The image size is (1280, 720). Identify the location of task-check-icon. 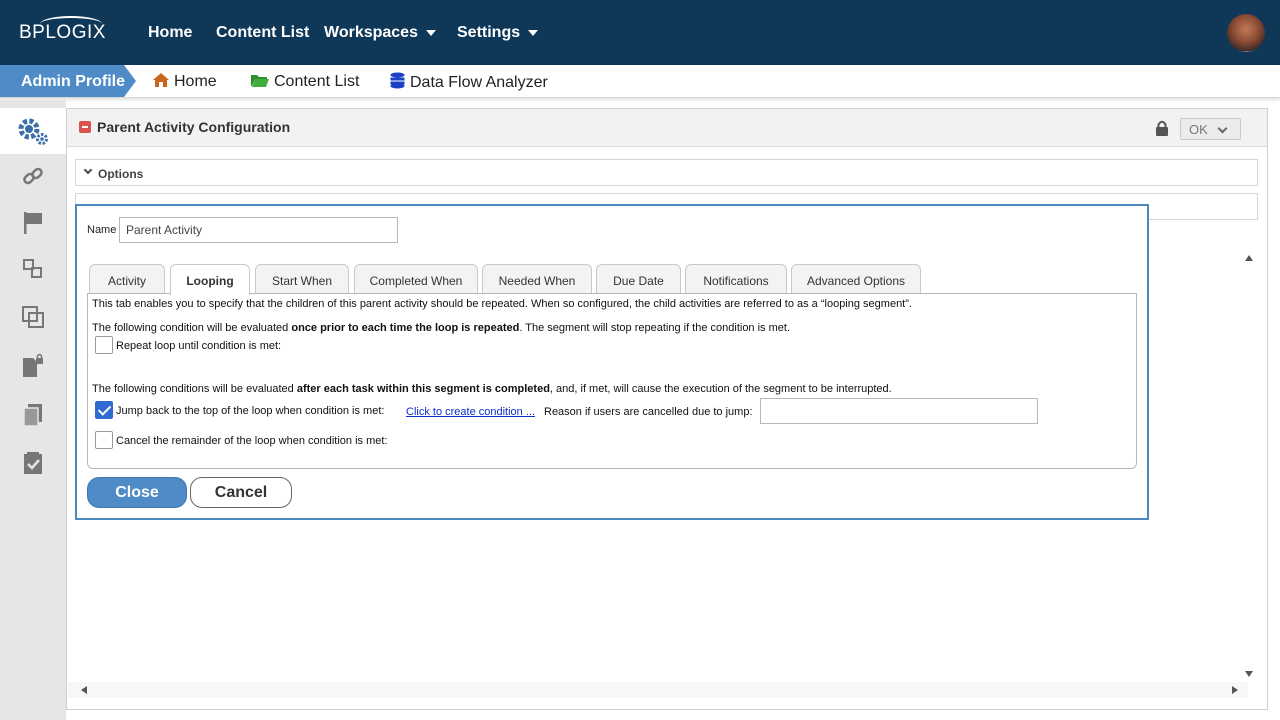
(33, 463).